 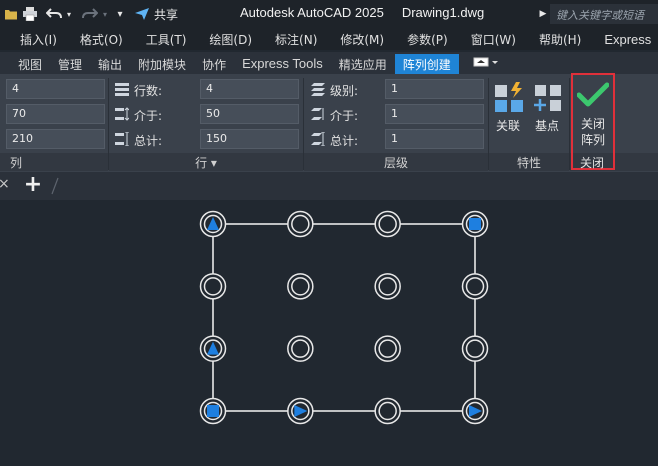 What do you see at coordinates (344, 116) in the screenshot?
I see `level-spacing-label: 介于:` at bounding box center [344, 116].